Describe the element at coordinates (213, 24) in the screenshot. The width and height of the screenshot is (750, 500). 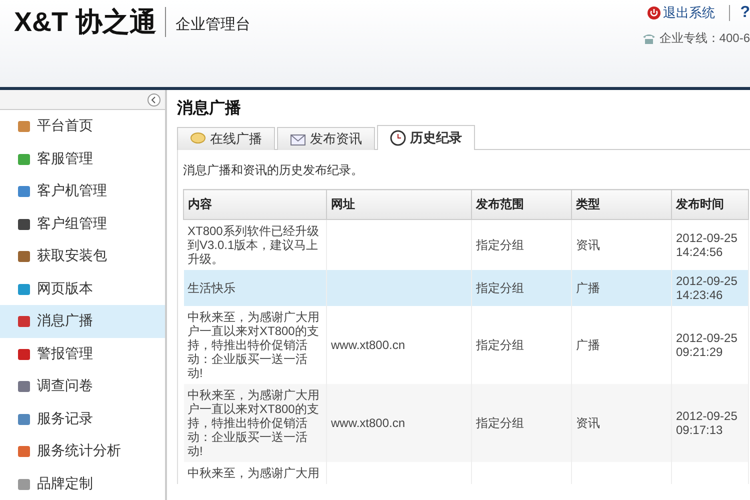
I see `app-subtitle: 企业管理台` at that location.